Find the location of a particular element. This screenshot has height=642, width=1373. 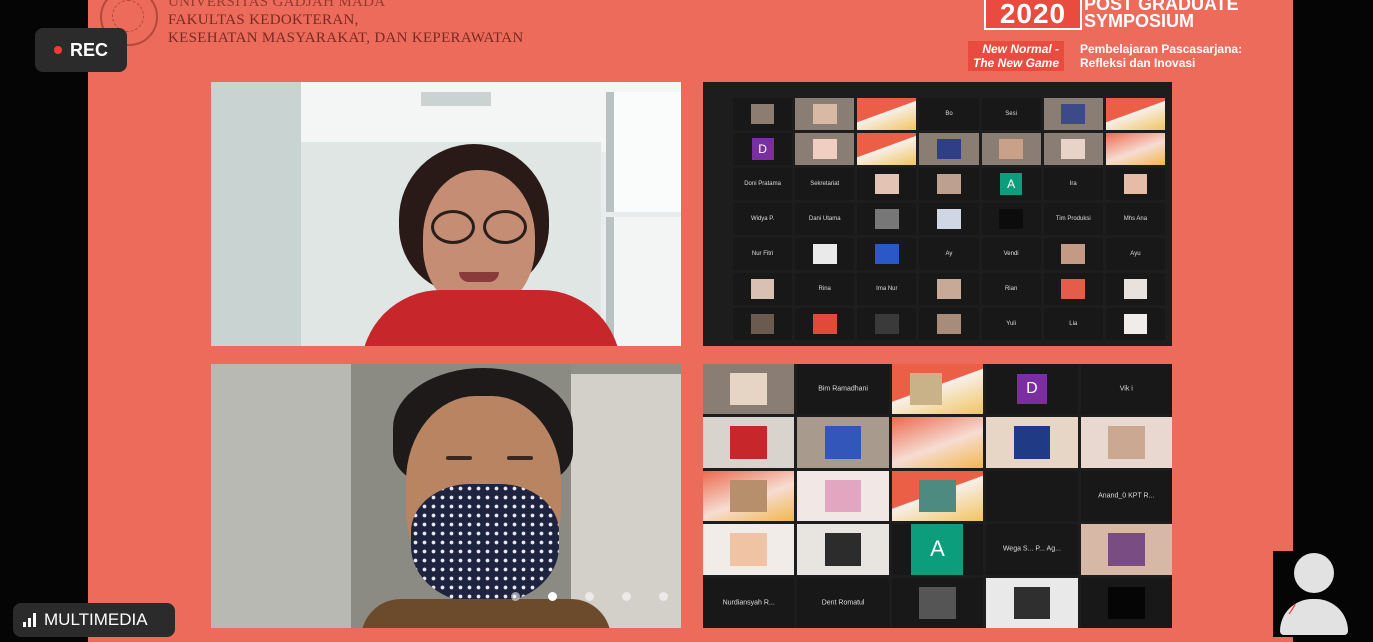

participant-tile: Yuli is located at coordinates (1011, 324).